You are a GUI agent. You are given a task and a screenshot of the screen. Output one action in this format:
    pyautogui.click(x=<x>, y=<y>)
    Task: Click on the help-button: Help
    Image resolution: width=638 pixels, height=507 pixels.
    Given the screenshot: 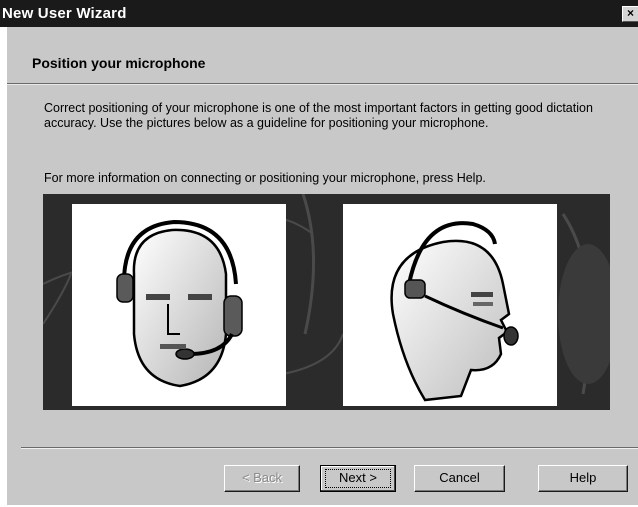 What is the action you would take?
    pyautogui.click(x=583, y=478)
    